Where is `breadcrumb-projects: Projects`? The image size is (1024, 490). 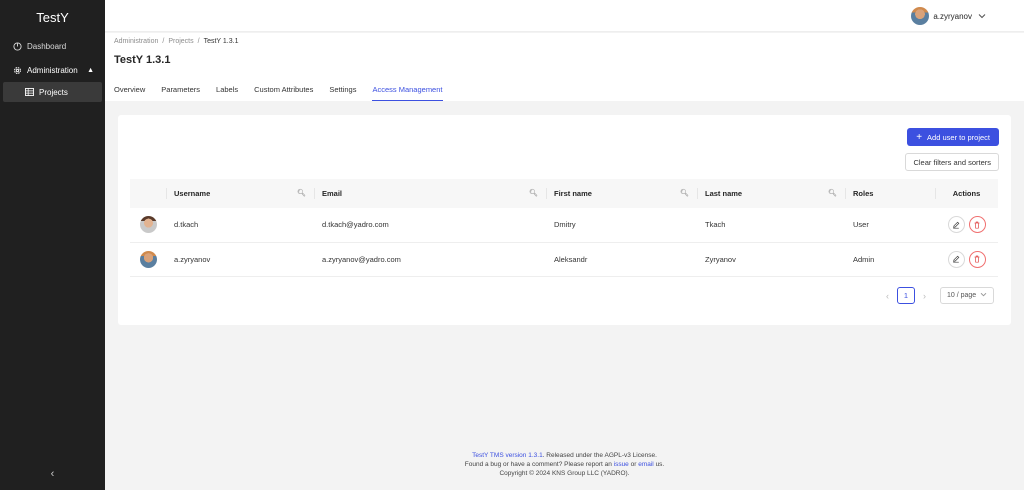 breadcrumb-projects: Projects is located at coordinates (180, 41).